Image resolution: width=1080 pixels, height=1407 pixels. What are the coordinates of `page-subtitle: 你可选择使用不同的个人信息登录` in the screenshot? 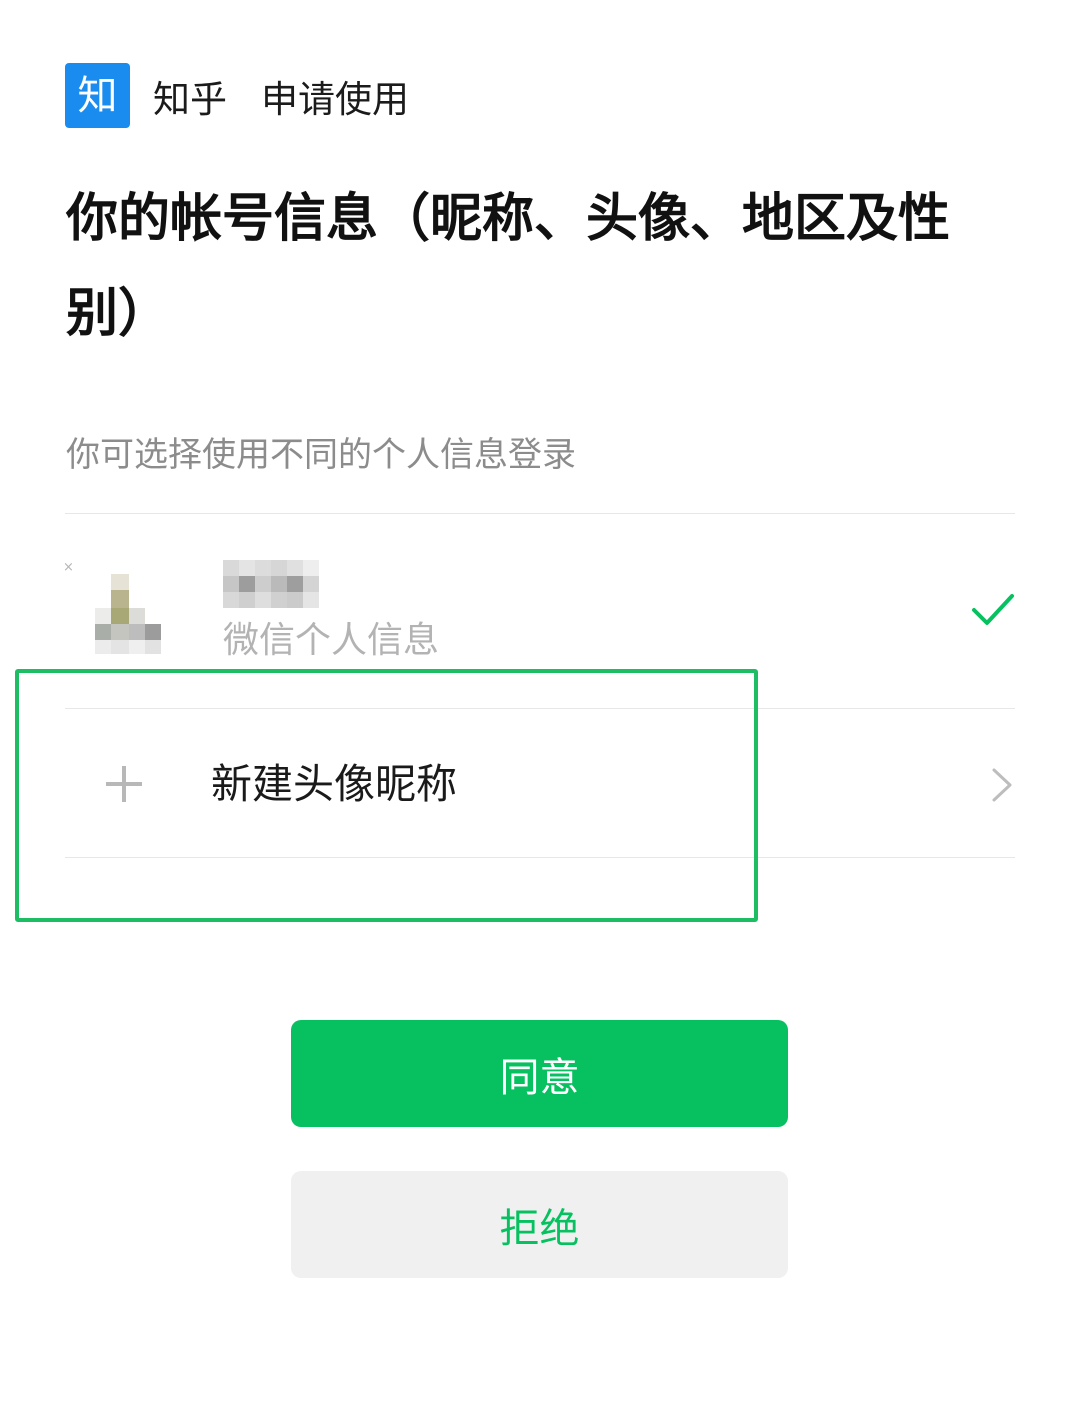 It's located at (321, 455).